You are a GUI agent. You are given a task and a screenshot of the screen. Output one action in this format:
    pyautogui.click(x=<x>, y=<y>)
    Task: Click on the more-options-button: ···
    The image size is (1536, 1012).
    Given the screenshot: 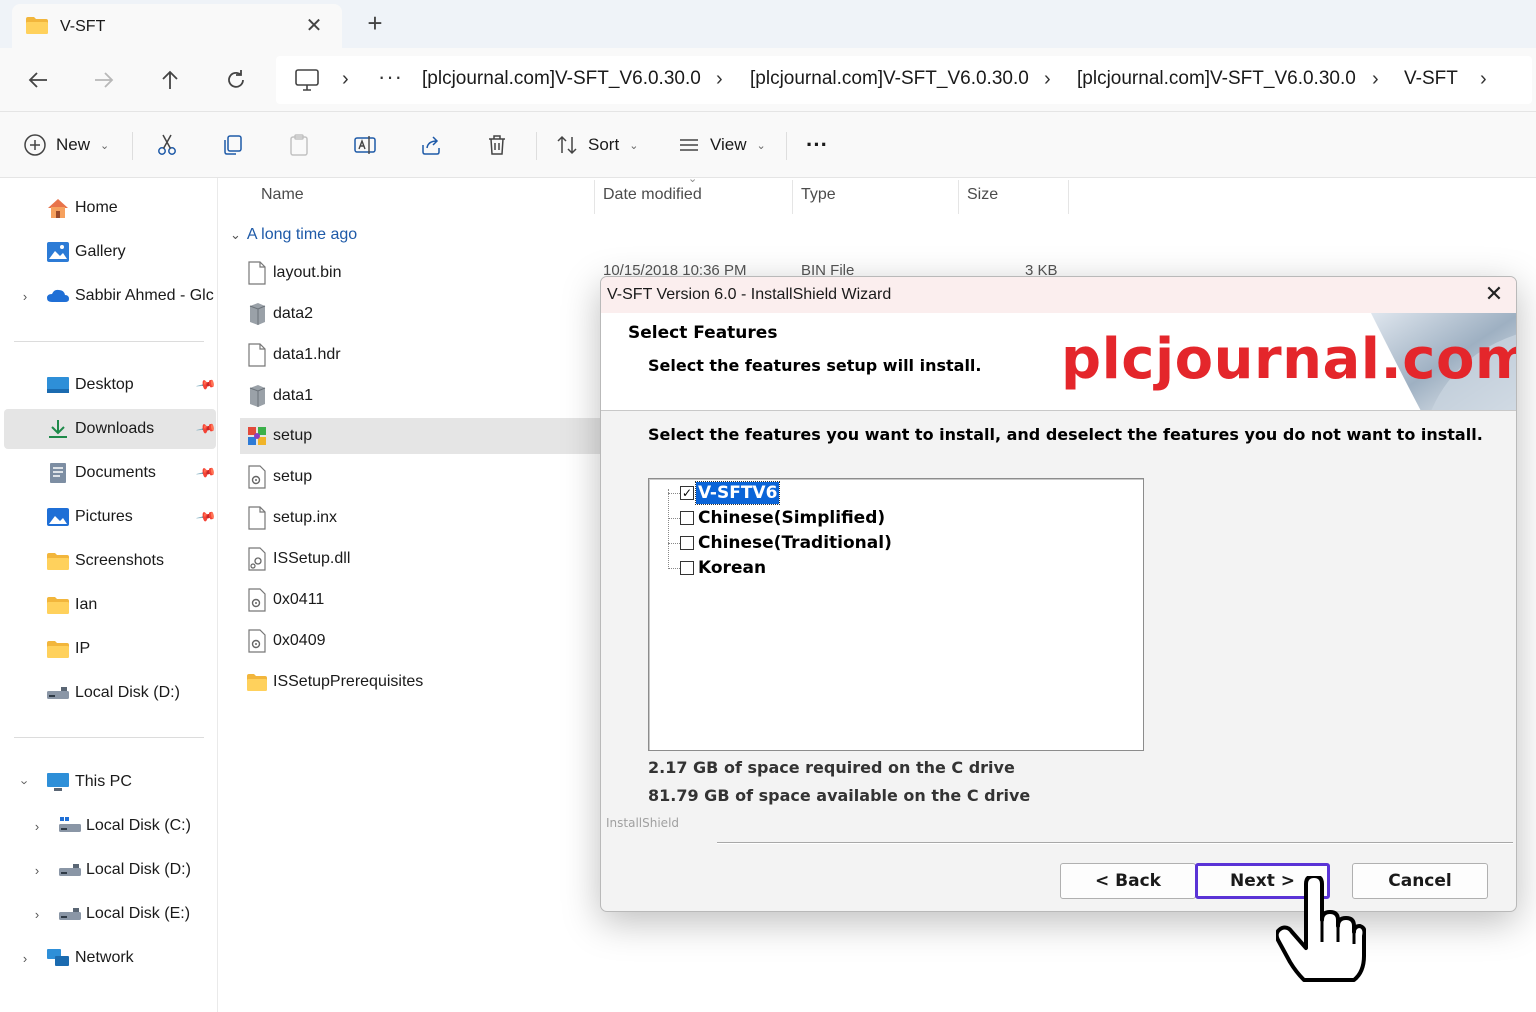 What is the action you would take?
    pyautogui.click(x=817, y=145)
    